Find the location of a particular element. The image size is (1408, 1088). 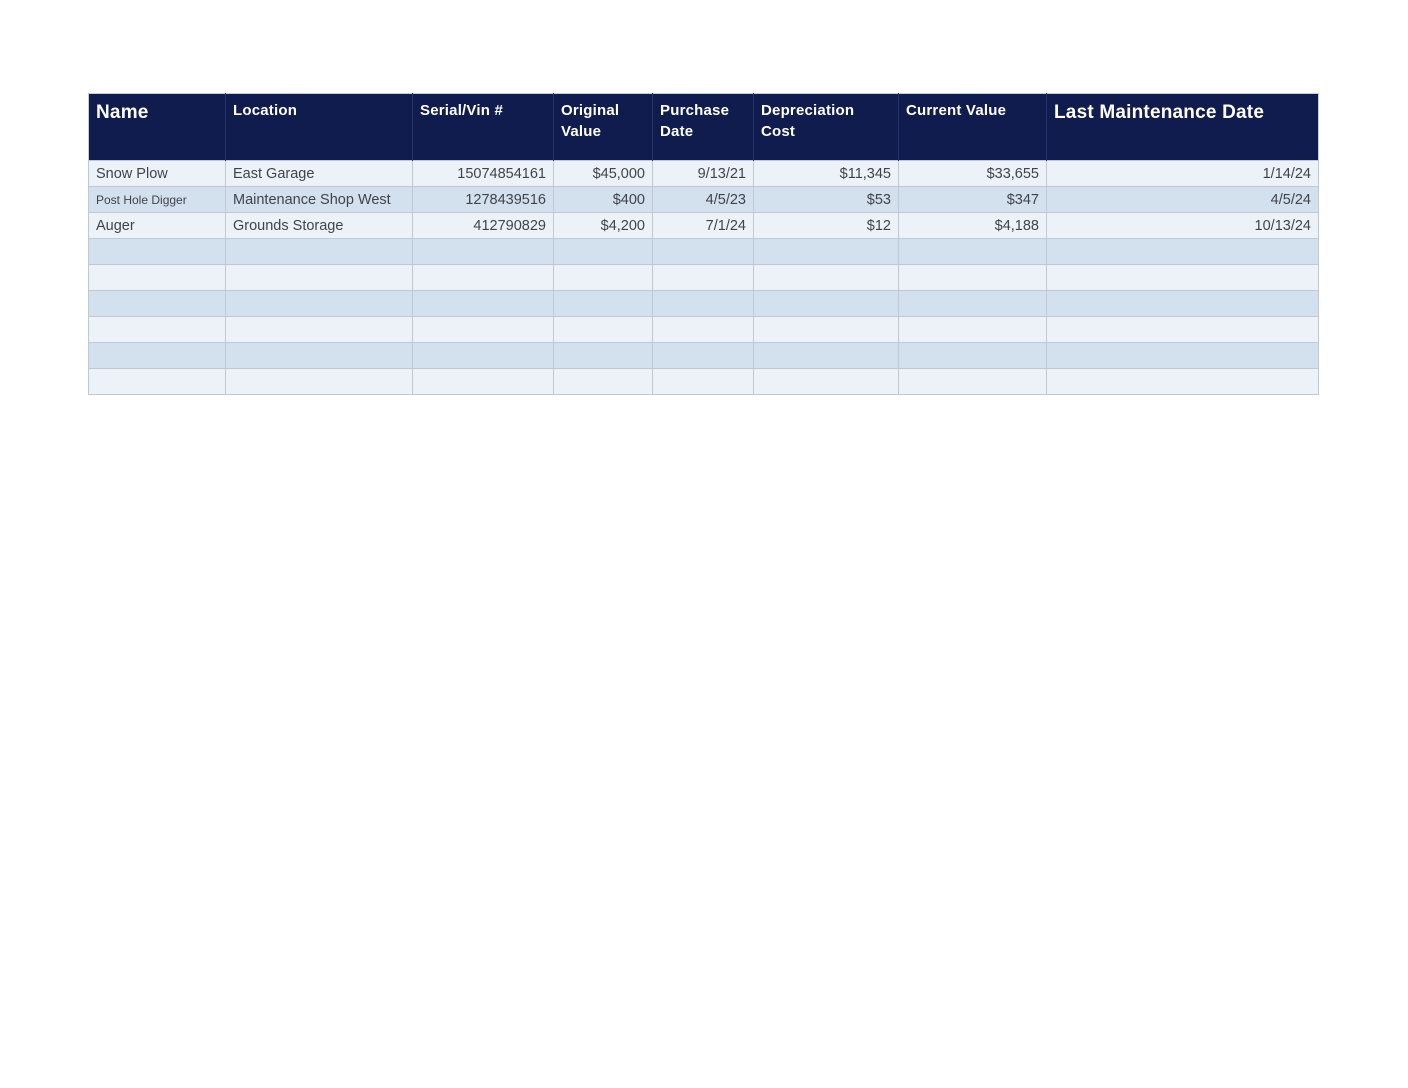

cell-purchase-date: 9/13/21 is located at coordinates (703, 173).